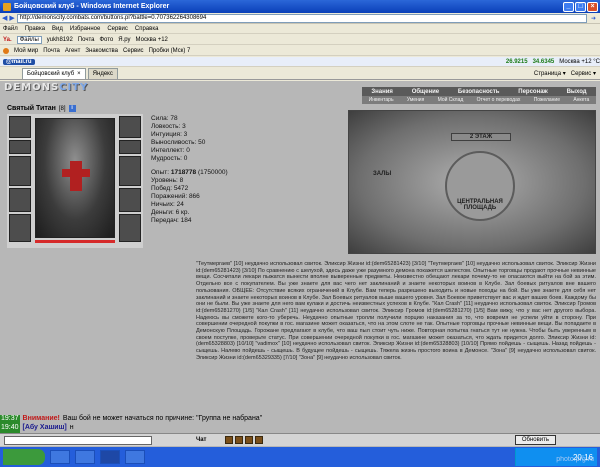  Describe the element at coordinates (167, 180) in the screenshot. I see `stat-level: Уровень: 8` at that location.